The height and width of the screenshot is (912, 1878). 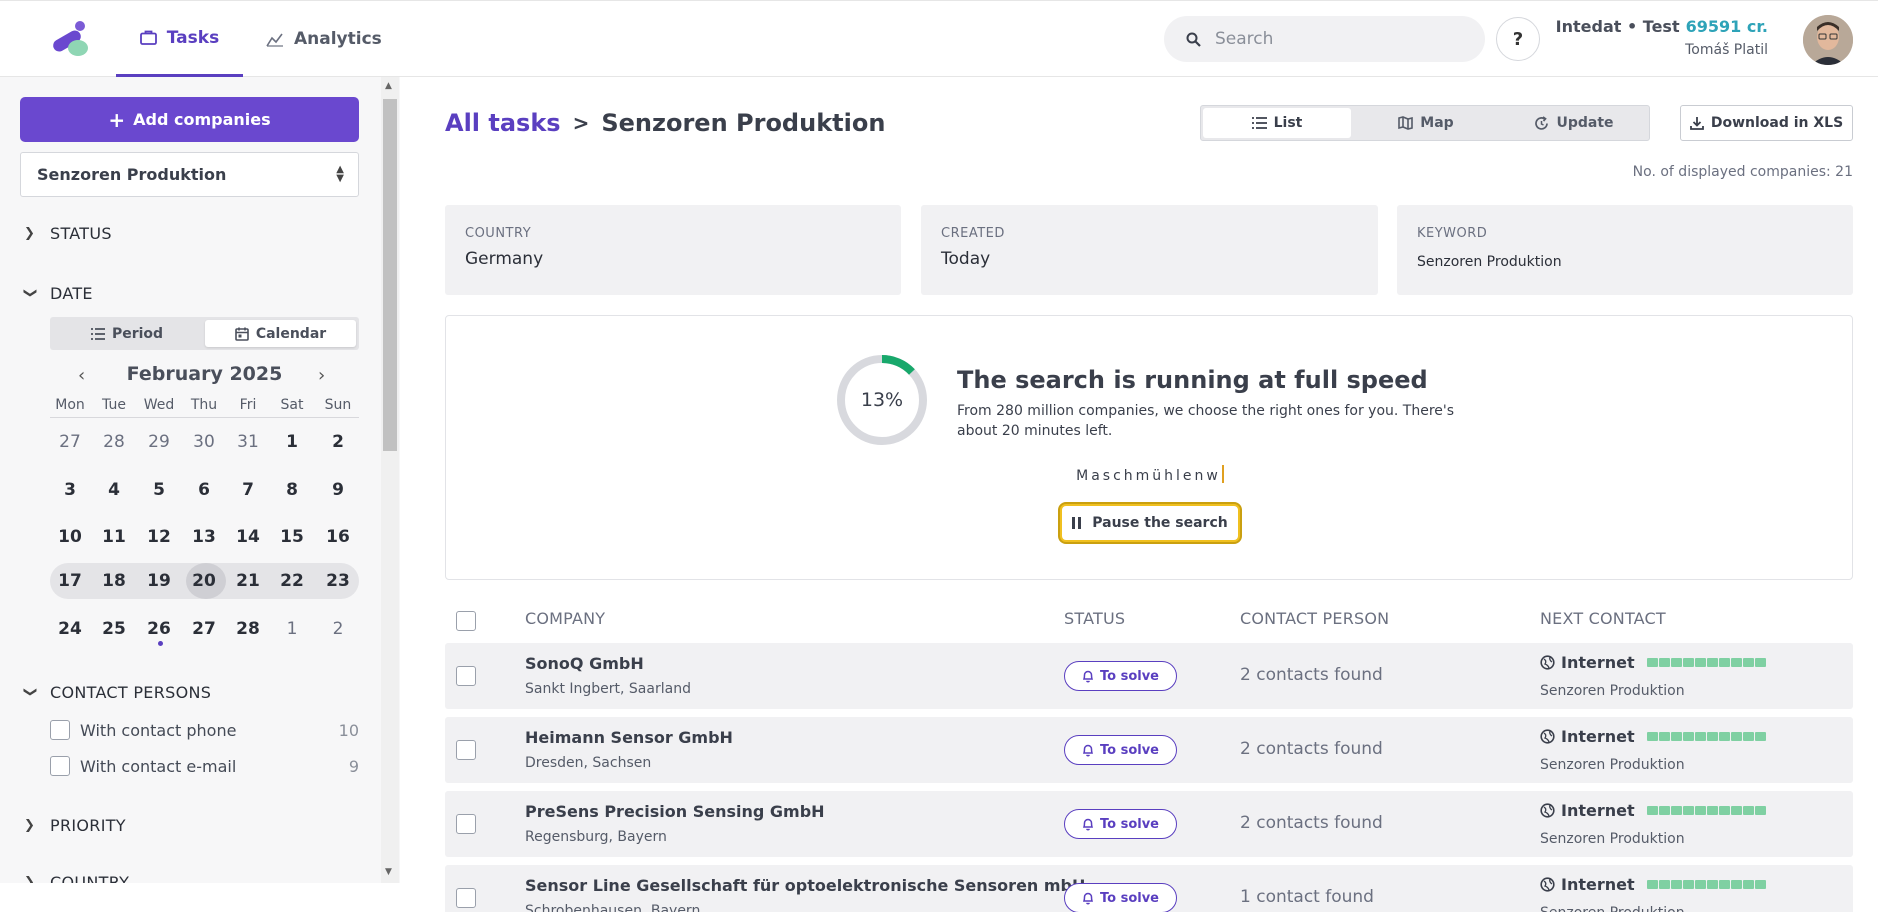 I want to click on calendar-day: 14, so click(x=248, y=537).